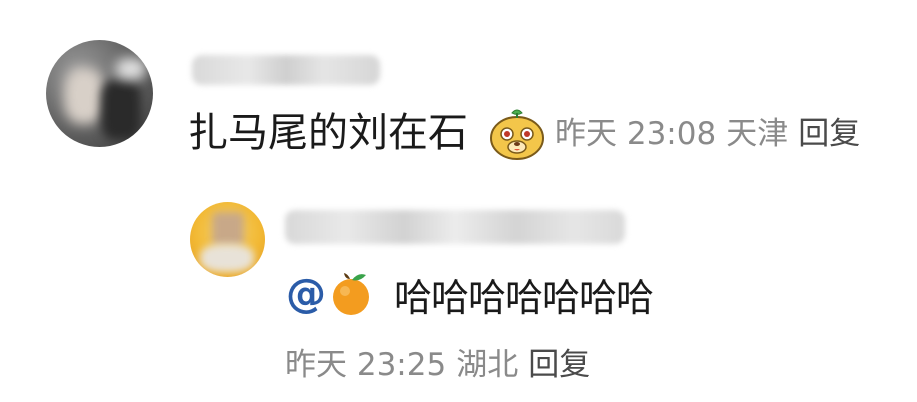 The image size is (917, 402). What do you see at coordinates (757, 134) in the screenshot?
I see `comment-location: 天津` at bounding box center [757, 134].